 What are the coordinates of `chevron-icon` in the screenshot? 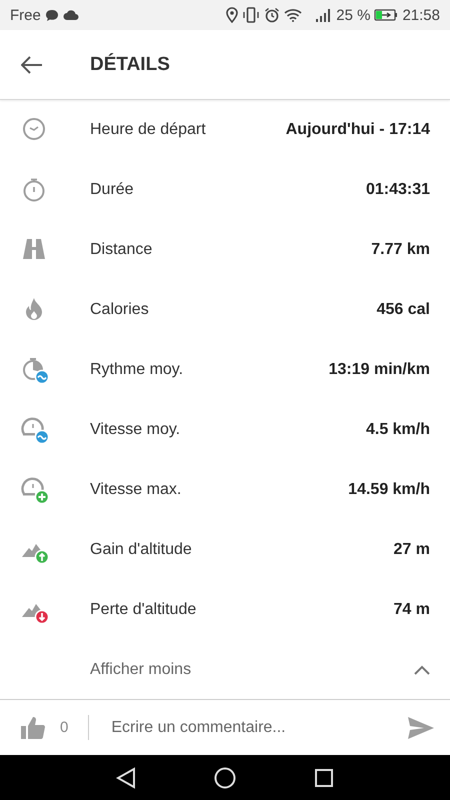 It's located at (422, 669).